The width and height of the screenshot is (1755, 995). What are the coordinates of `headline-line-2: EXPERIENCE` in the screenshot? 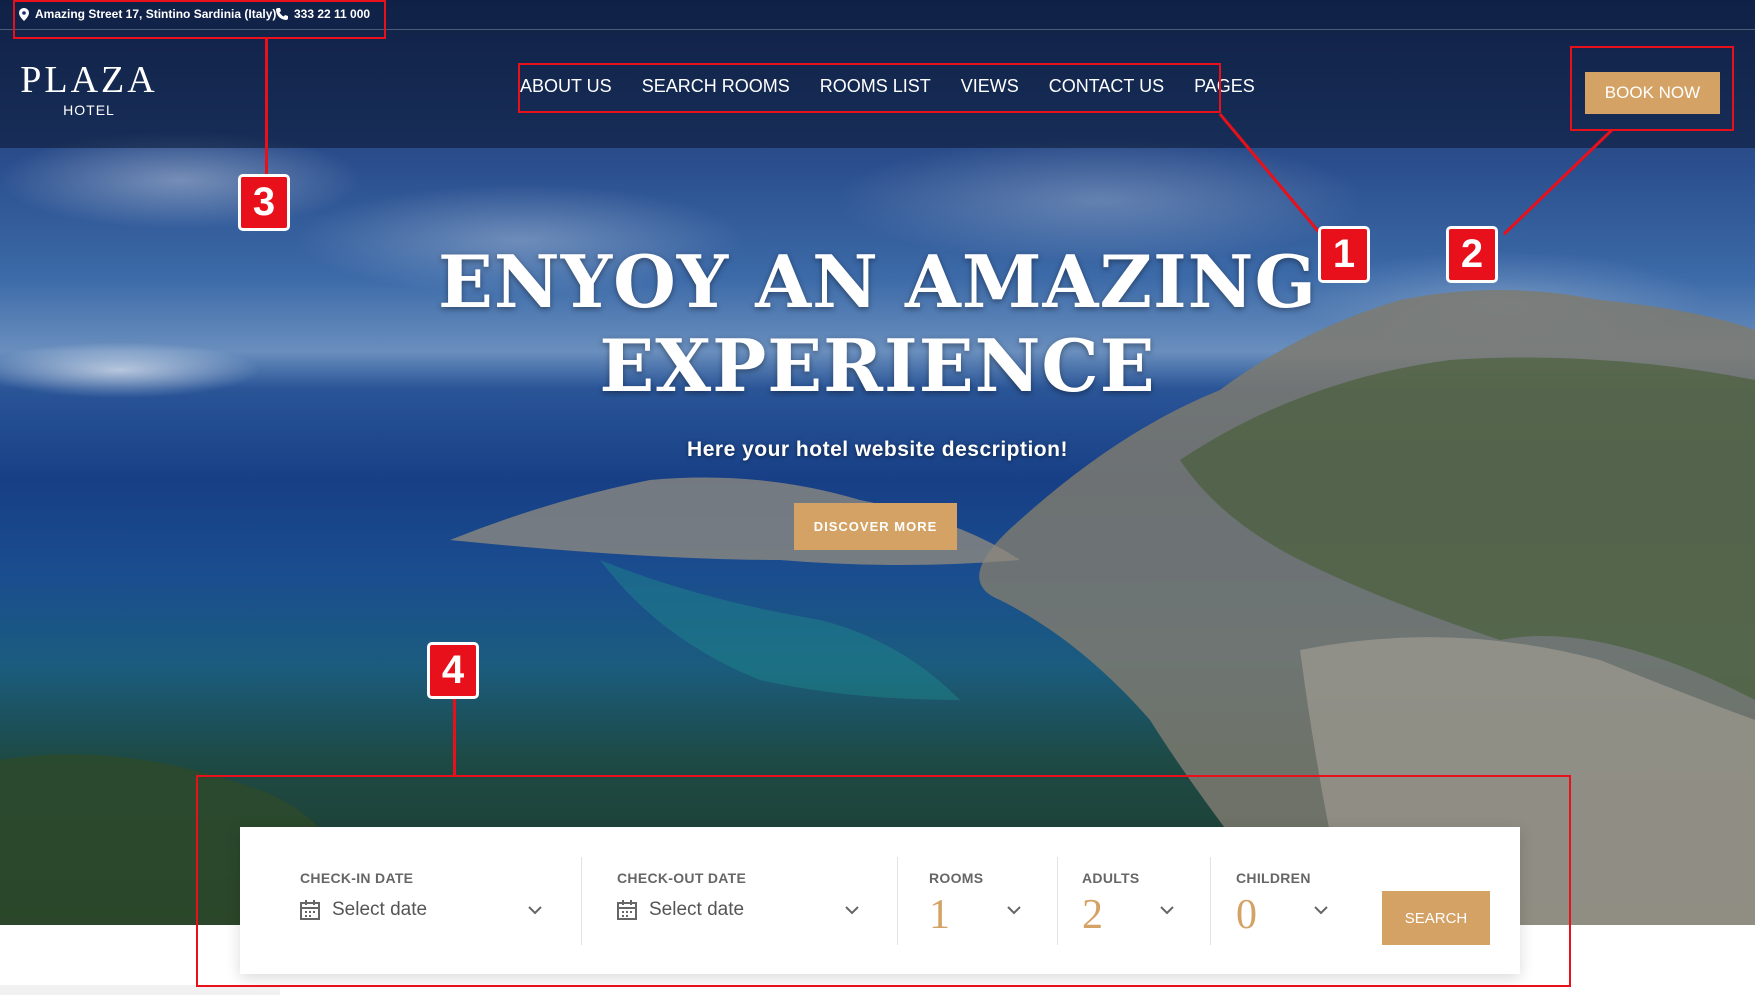 It's located at (877, 365).